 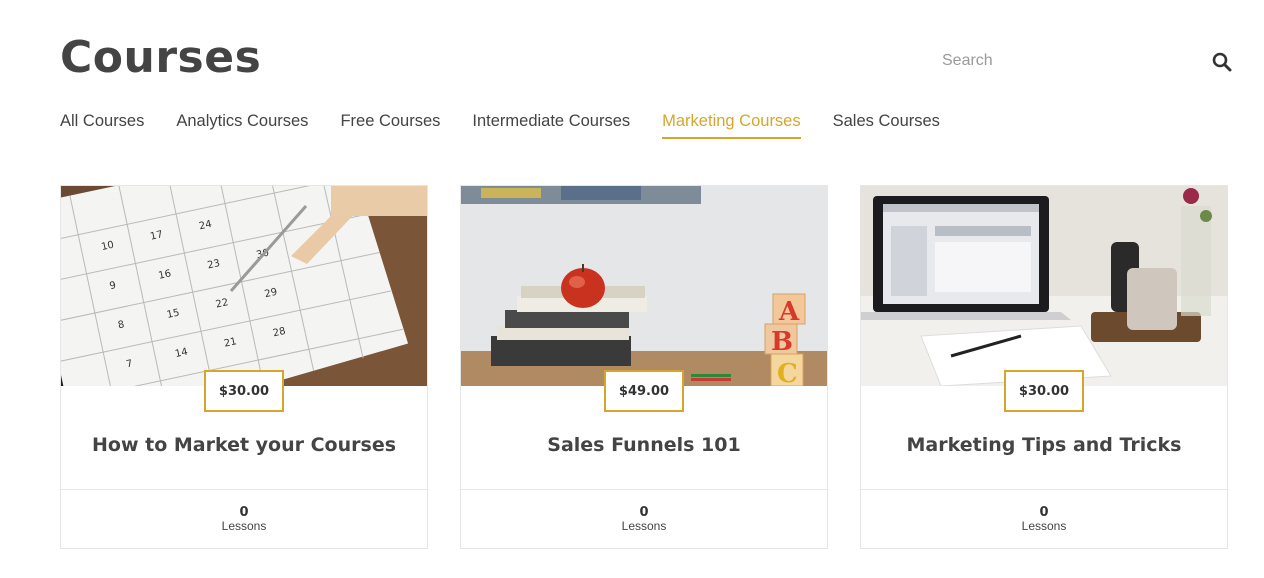 I want to click on course-title: Marketing Tips and Tricks, so click(x=1044, y=445).